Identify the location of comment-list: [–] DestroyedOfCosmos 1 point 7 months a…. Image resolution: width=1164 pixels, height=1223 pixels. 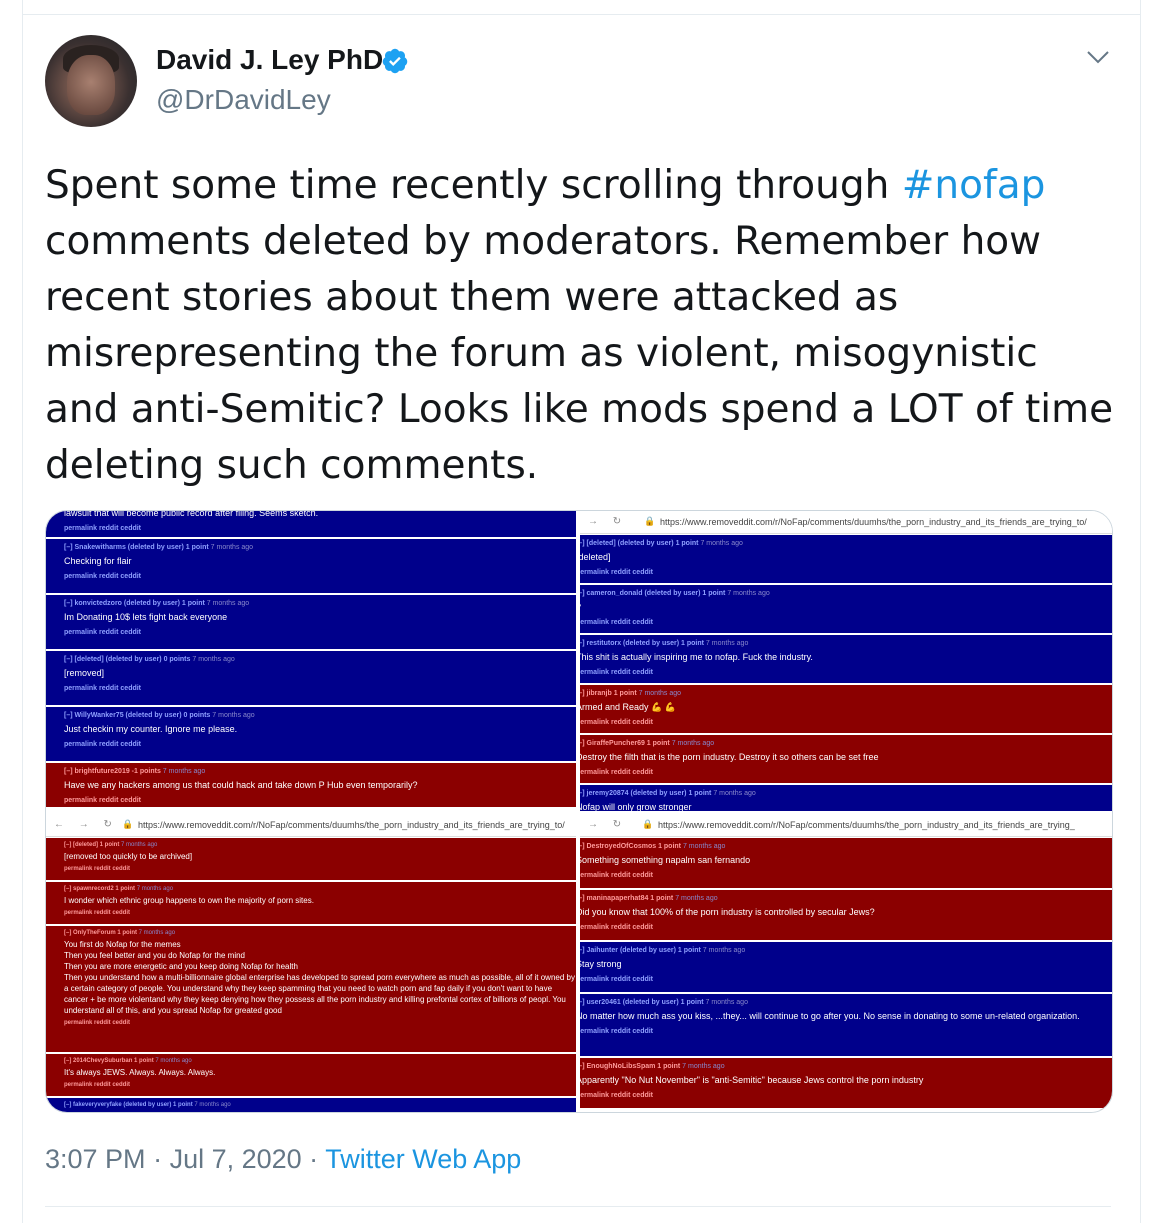
(846, 974).